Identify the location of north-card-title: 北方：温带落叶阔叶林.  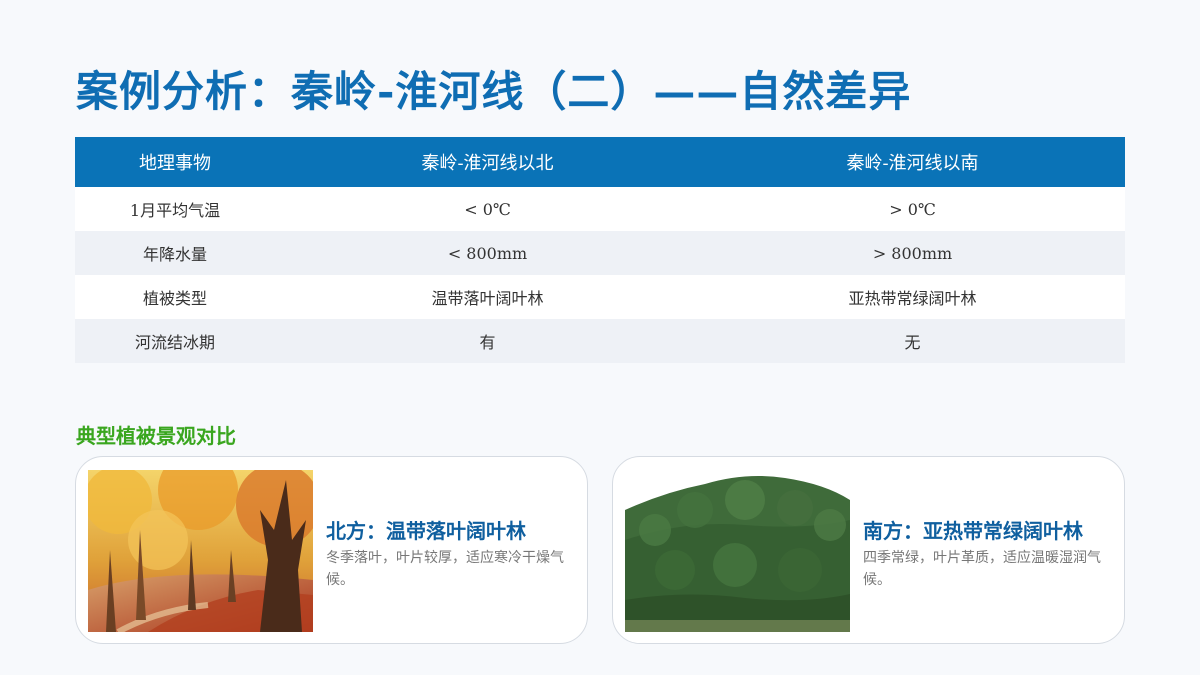
(426, 531).